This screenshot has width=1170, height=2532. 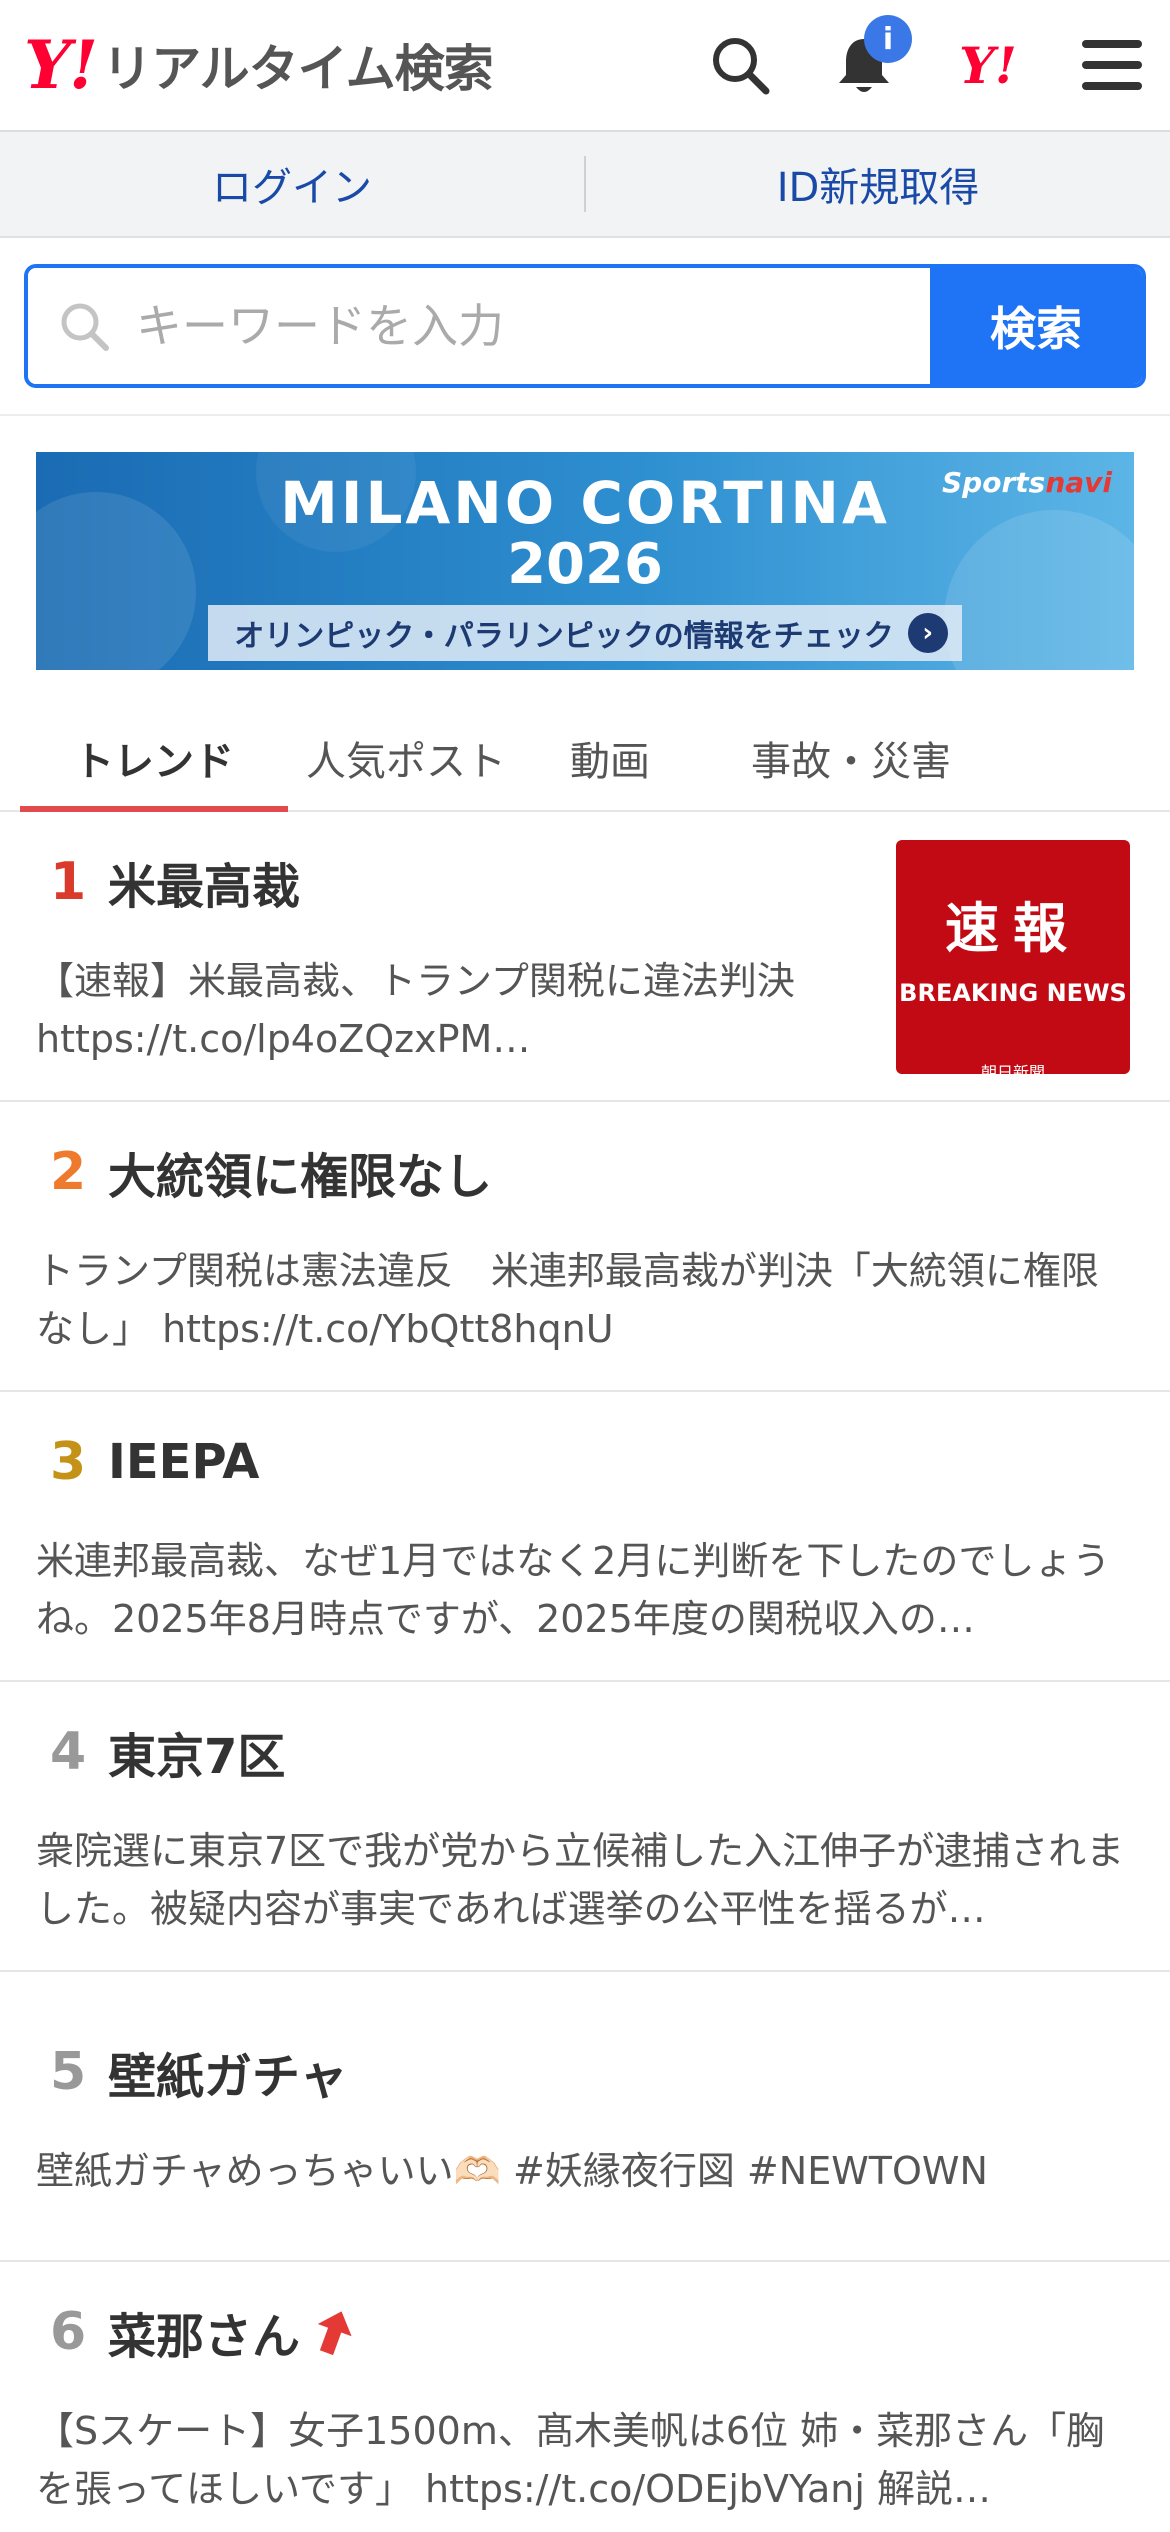 What do you see at coordinates (585, 66) in the screenshot?
I see `app-header: Y! リアルタイム検索 i Y!` at bounding box center [585, 66].